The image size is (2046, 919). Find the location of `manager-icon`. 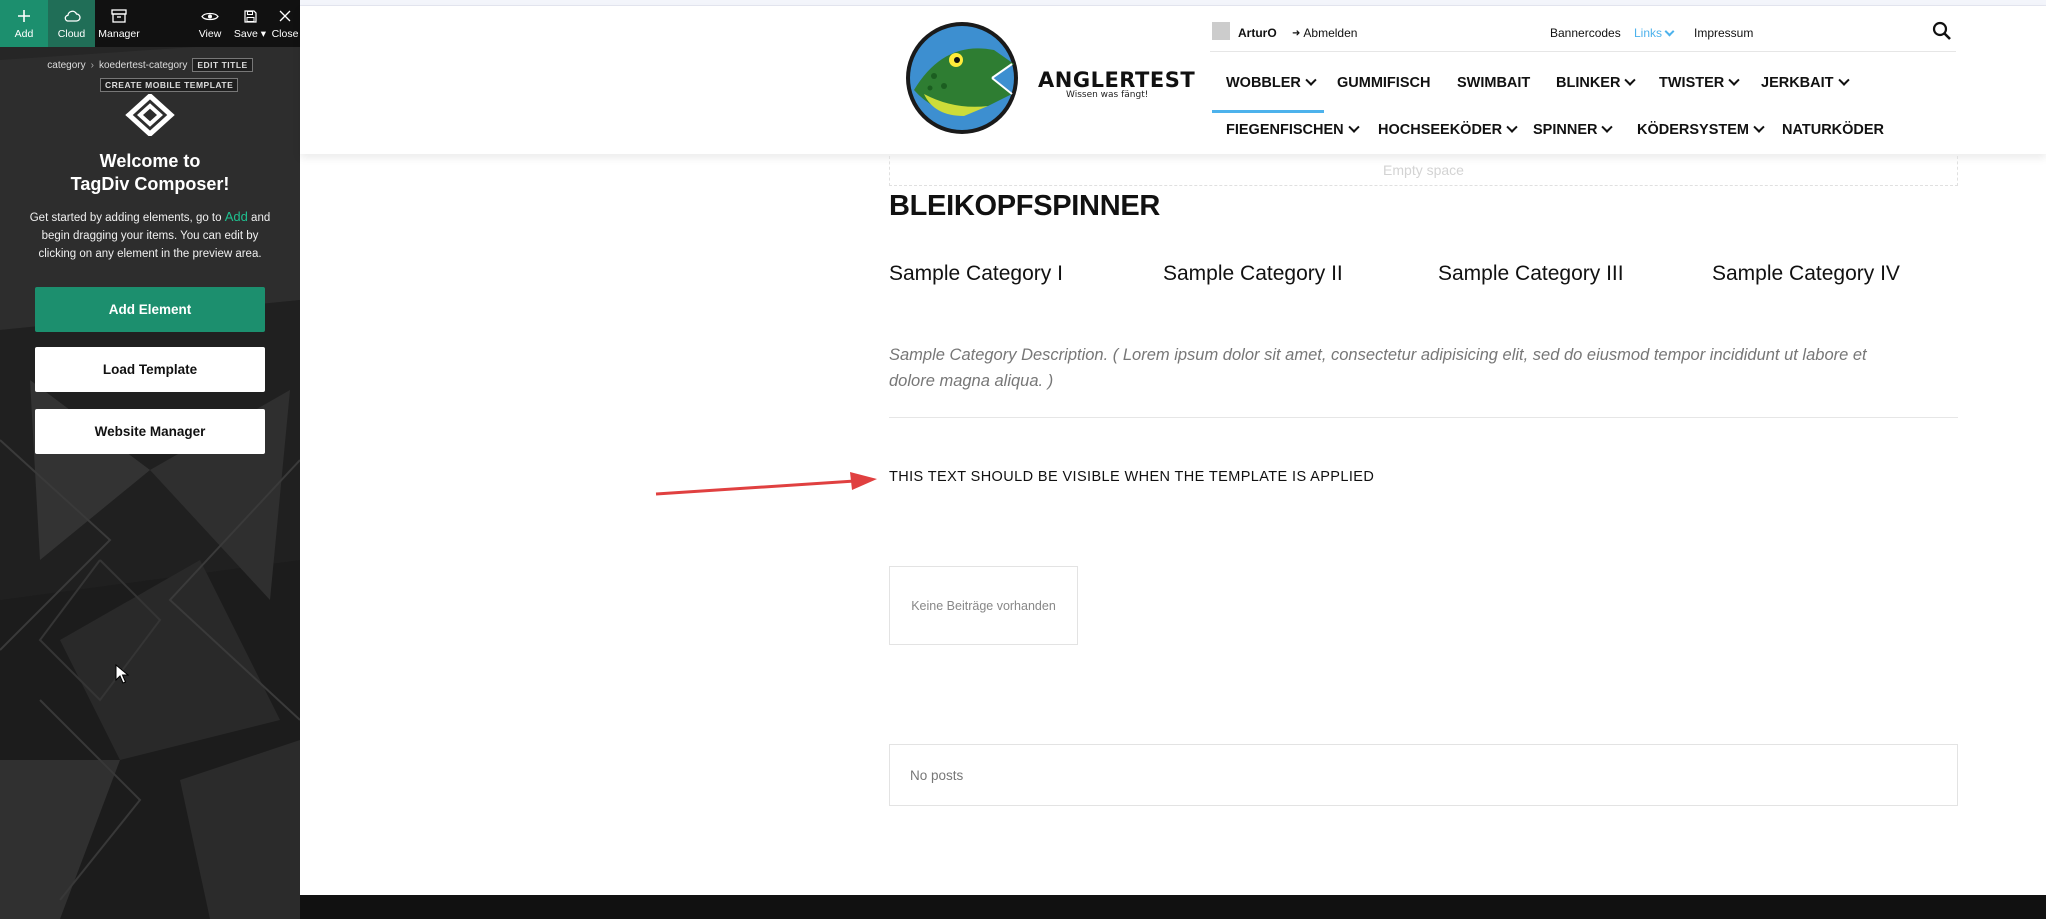

manager-icon is located at coordinates (119, 16).